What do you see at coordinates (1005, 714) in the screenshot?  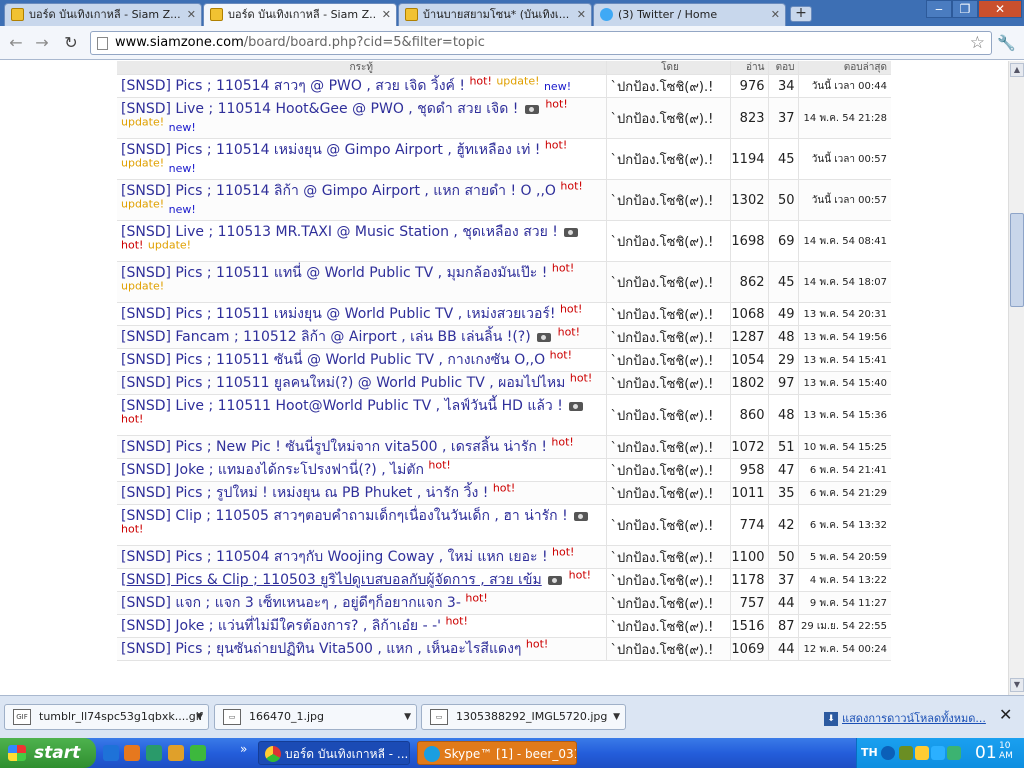 I see `close-shelf-icon: ✕` at bounding box center [1005, 714].